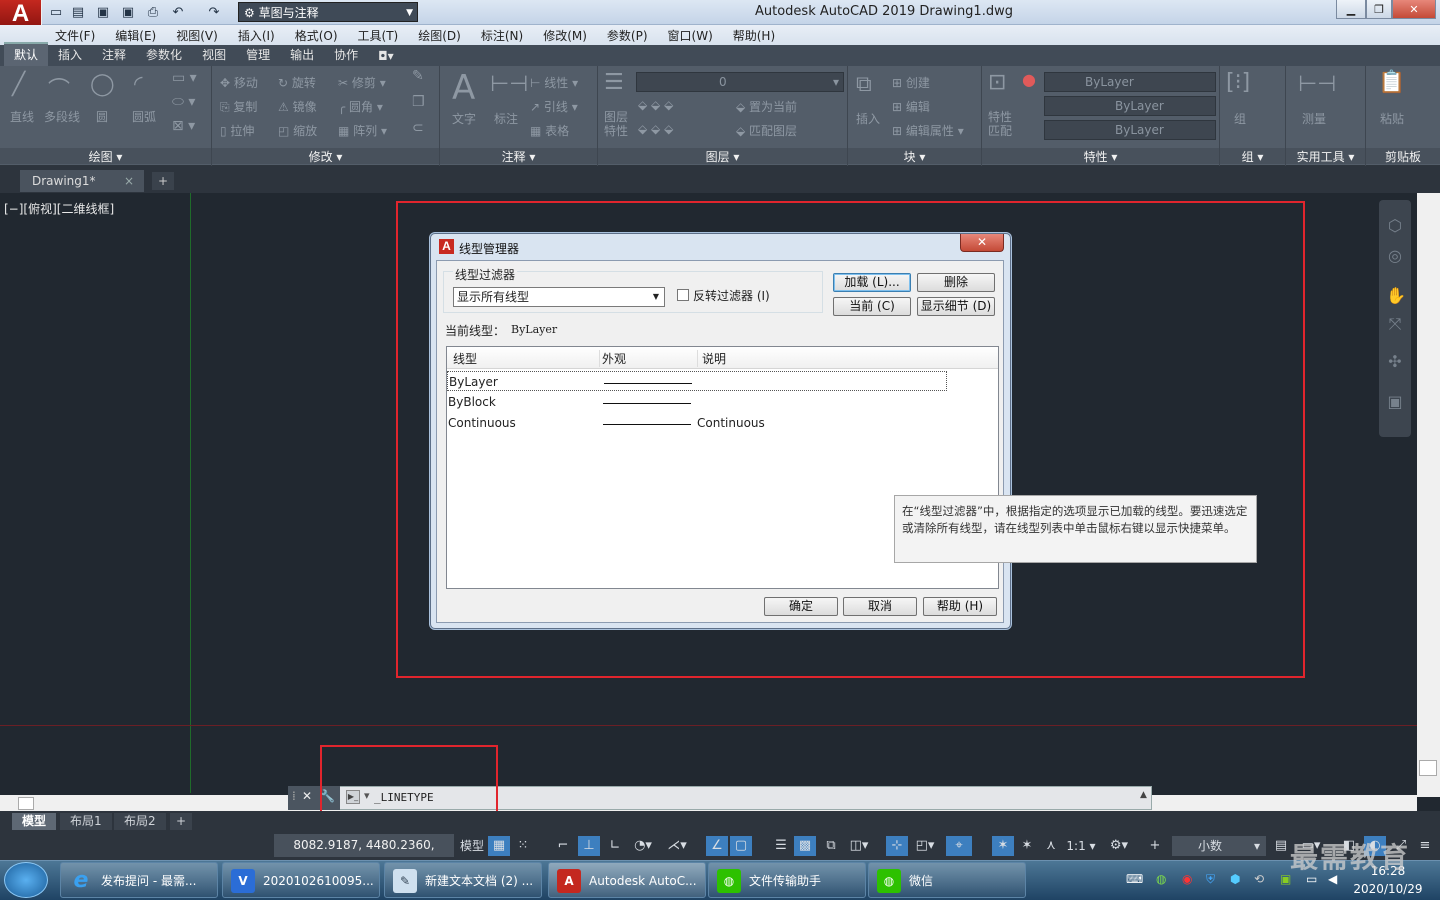  I want to click on horizontal-scroll-thumb, so click(26, 803).